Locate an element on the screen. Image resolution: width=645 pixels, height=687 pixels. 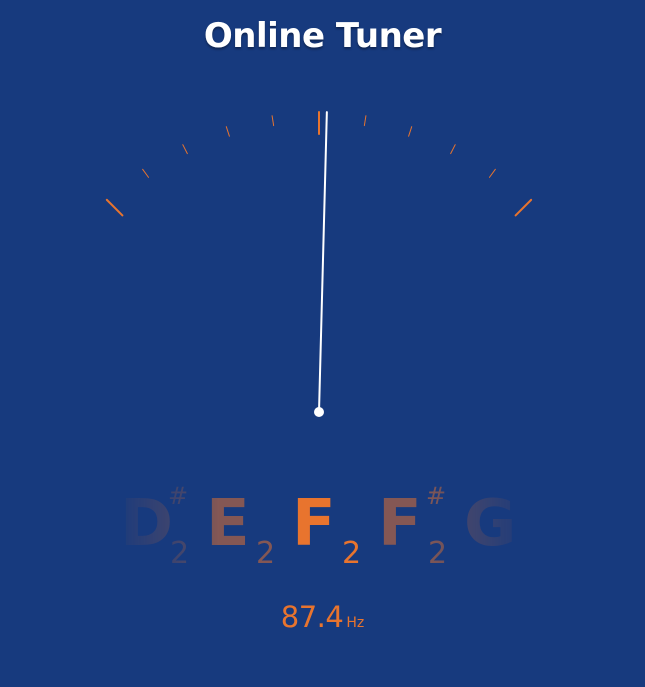
note-e-2: E 2 is located at coordinates (243, 530).